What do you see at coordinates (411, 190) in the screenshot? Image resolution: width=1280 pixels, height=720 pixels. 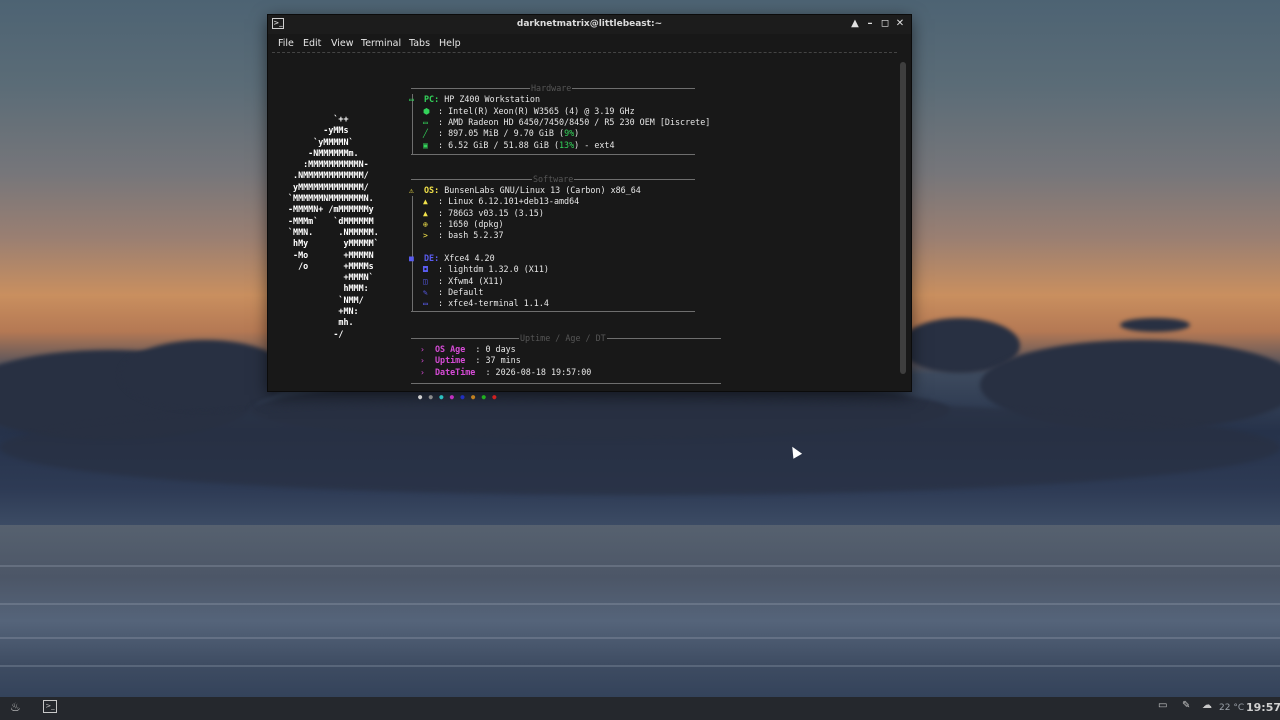 I see `os-icon: ⚠` at bounding box center [411, 190].